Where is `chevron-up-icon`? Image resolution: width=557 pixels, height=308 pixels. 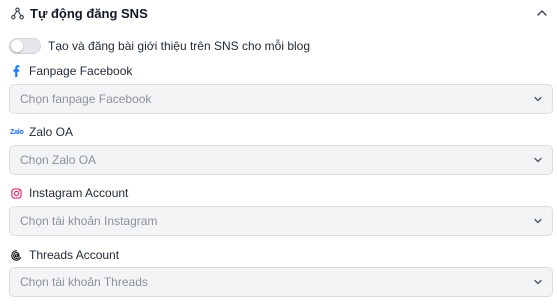
chevron-up-icon is located at coordinates (542, 13).